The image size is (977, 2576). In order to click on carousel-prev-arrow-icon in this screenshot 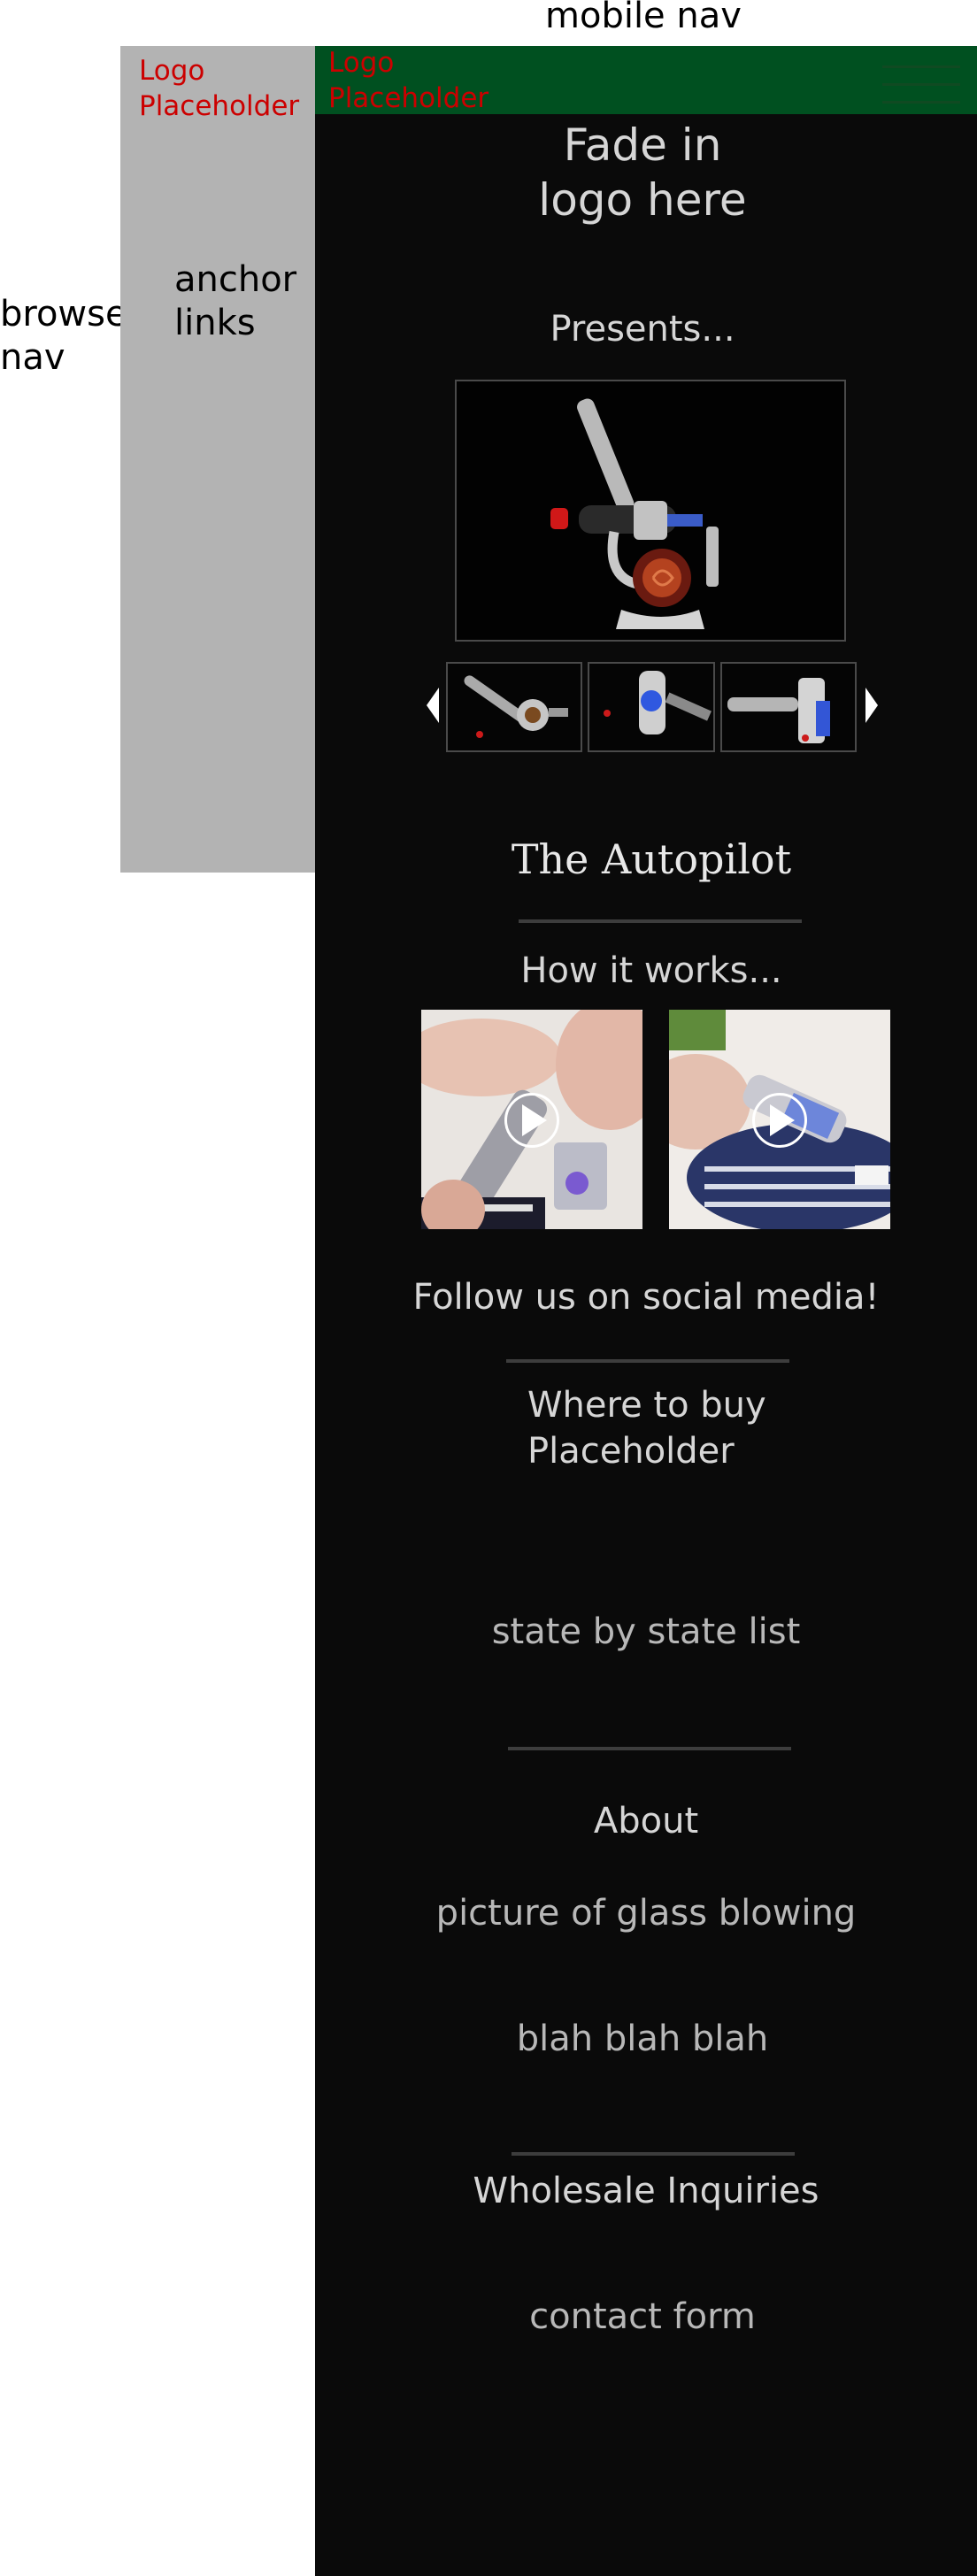, I will do `click(433, 705)`.